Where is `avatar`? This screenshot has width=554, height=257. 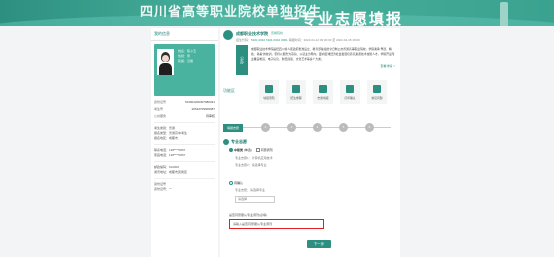 avatar is located at coordinates (165, 62).